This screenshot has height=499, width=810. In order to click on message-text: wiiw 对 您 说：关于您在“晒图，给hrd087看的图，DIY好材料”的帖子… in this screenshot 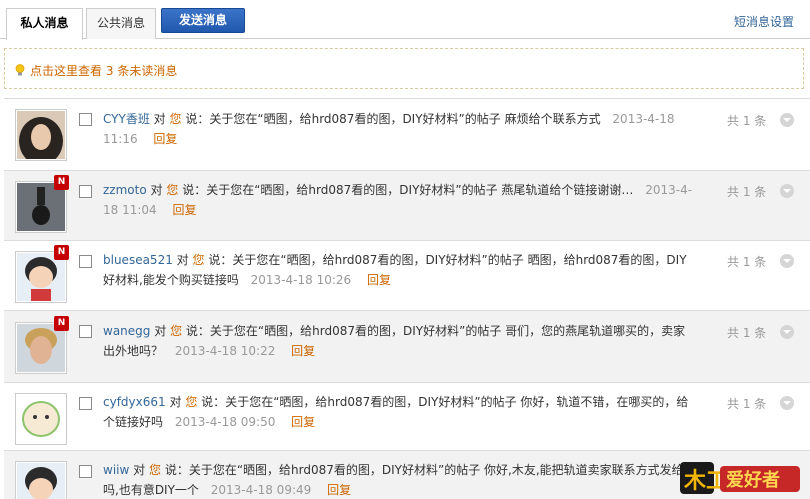, I will do `click(393, 480)`.